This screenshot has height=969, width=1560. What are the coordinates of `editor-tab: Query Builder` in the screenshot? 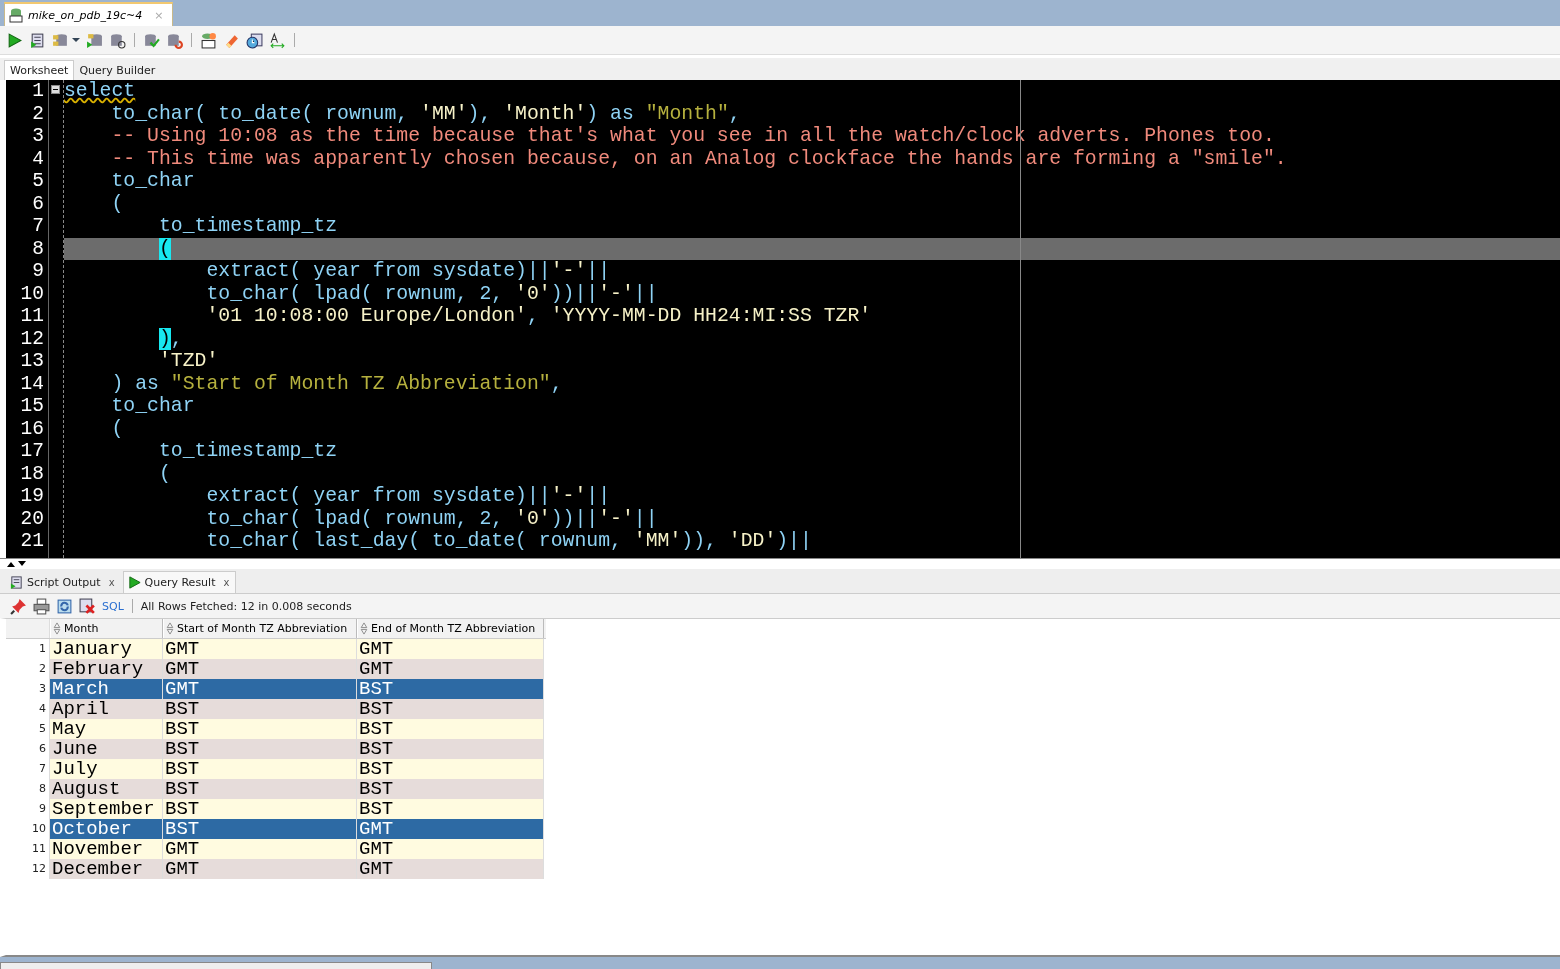 It's located at (117, 70).